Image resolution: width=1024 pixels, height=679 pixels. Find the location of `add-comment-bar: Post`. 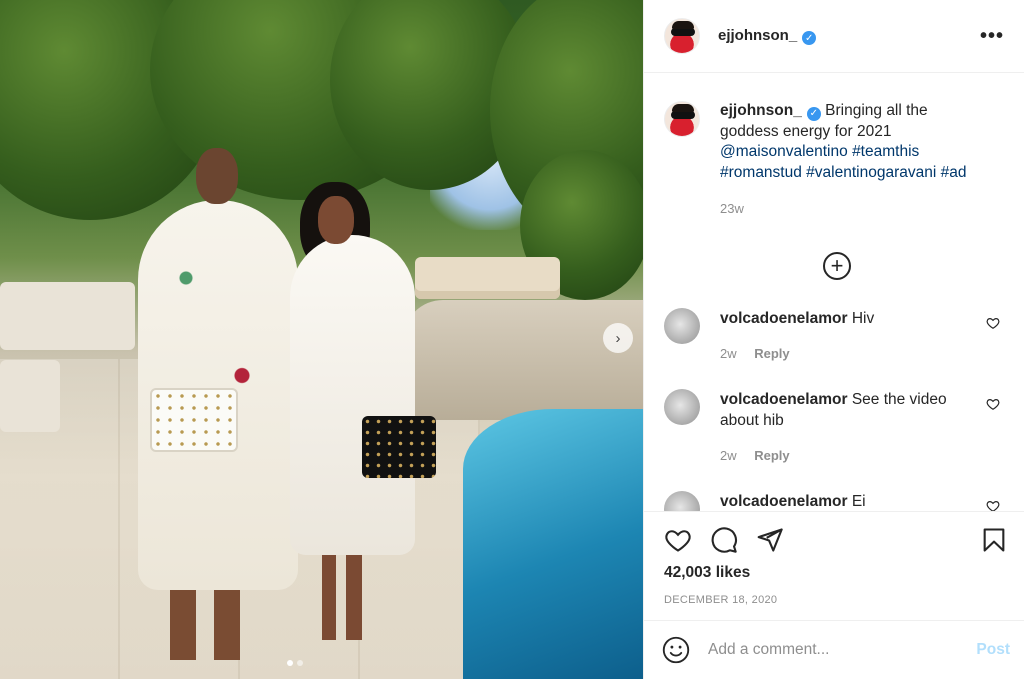

add-comment-bar: Post is located at coordinates (834, 649).